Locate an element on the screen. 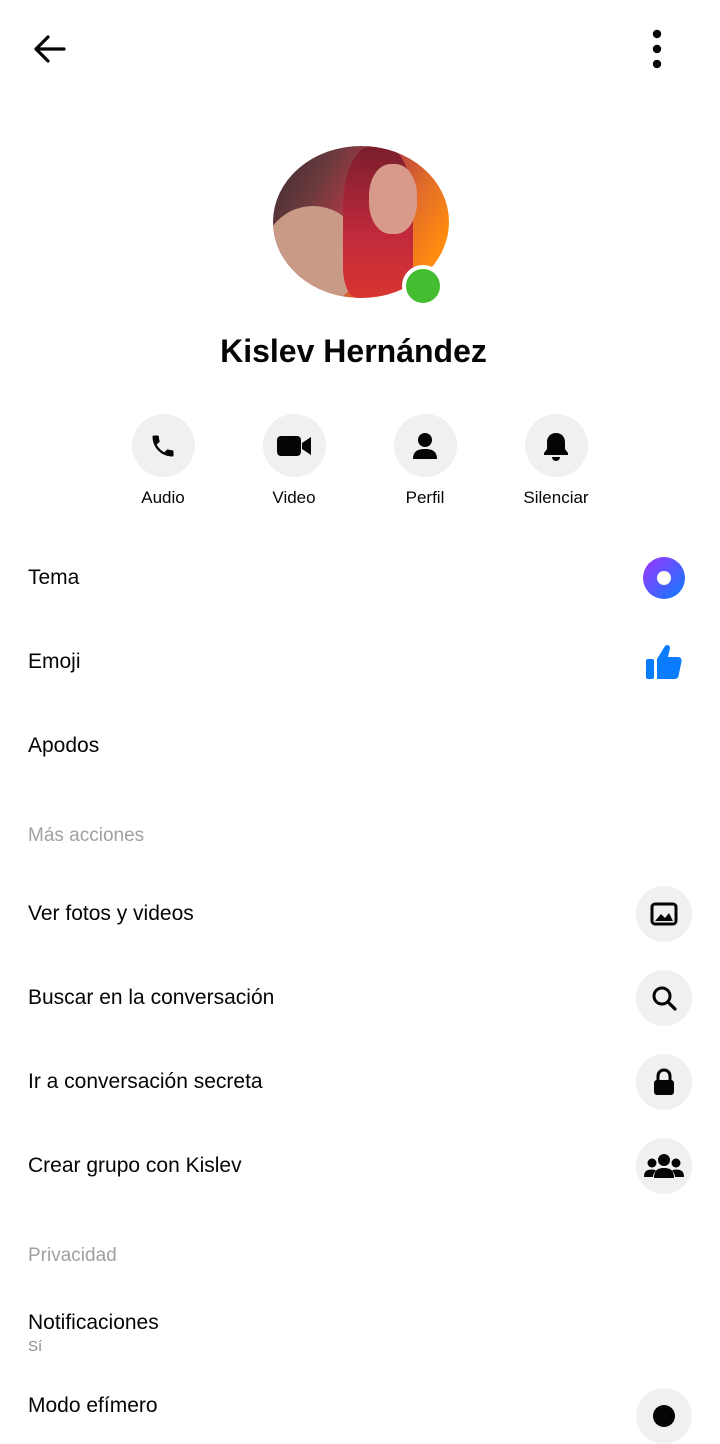 The width and height of the screenshot is (720, 1444). emoji-label: Emoji is located at coordinates (54, 661).